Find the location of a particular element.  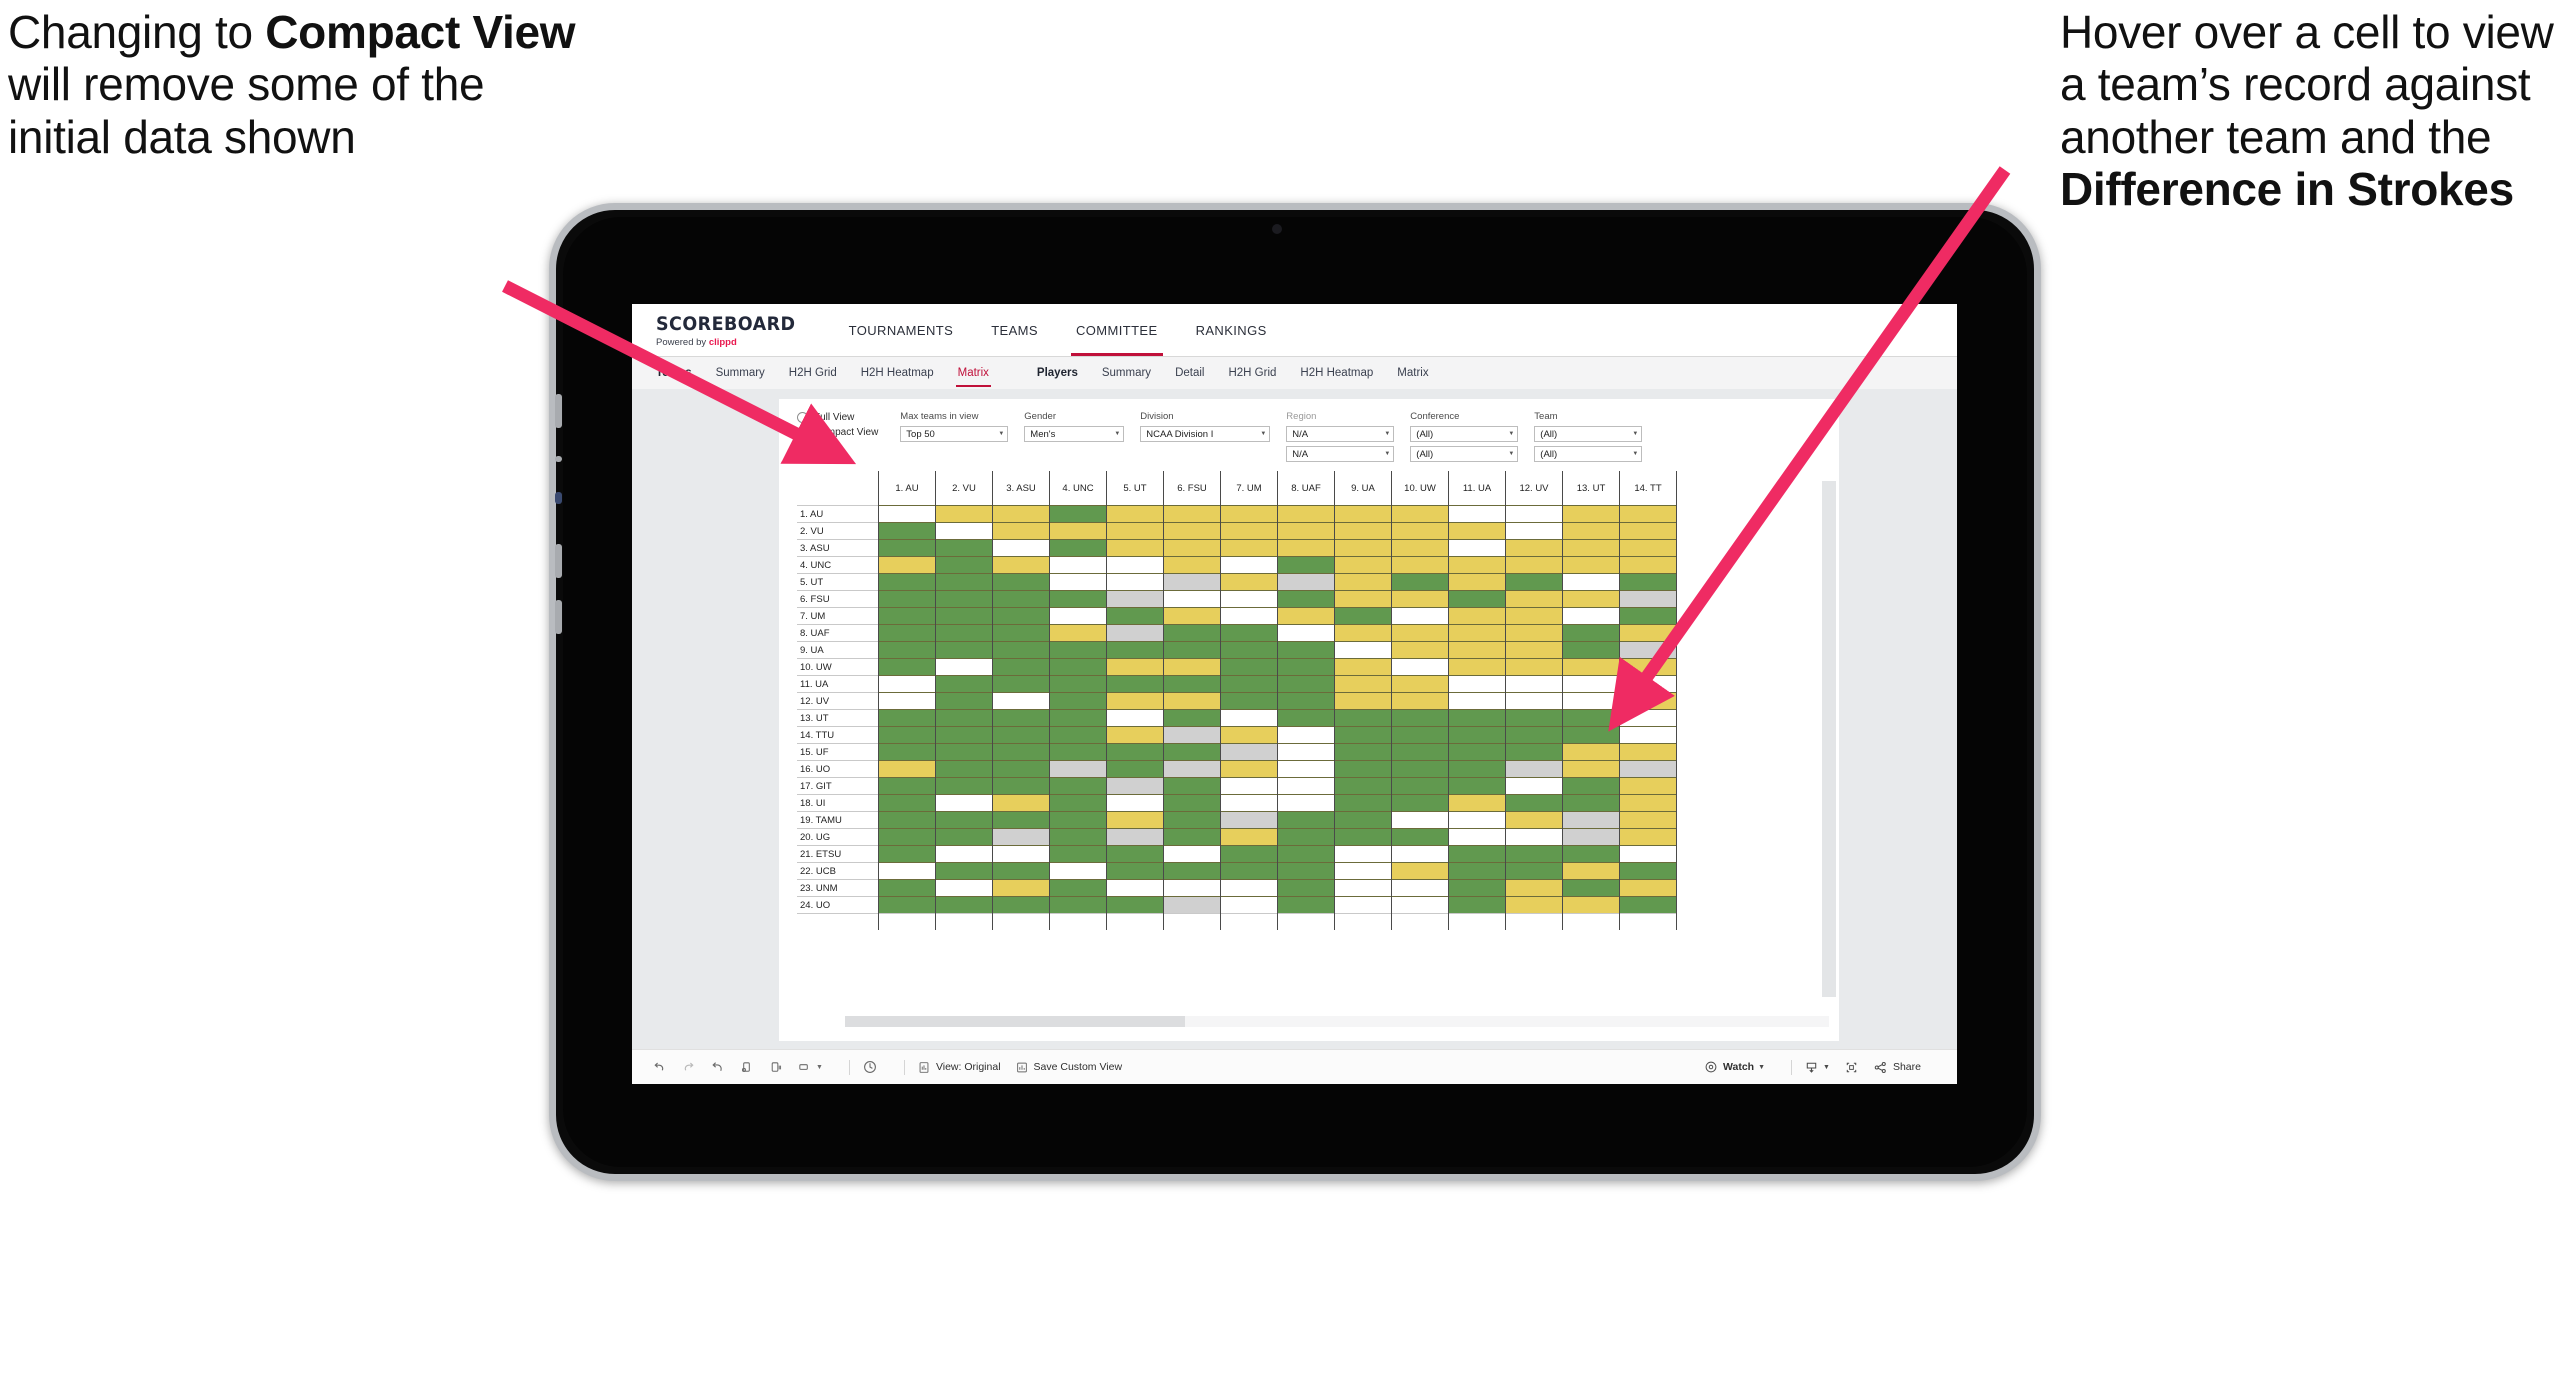

matrix-row-header: 12. UV is located at coordinates (838, 701).